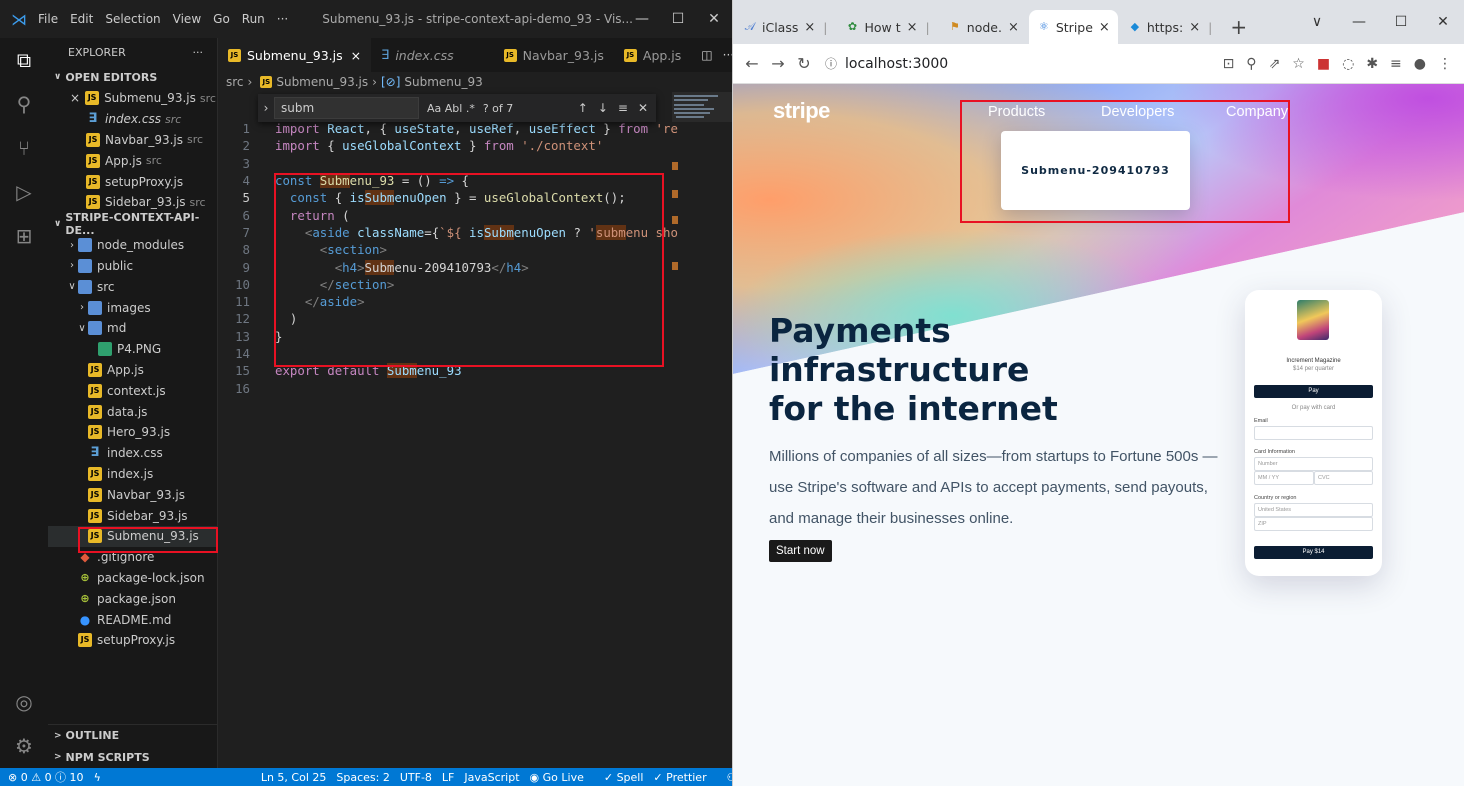 This screenshot has width=1464, height=786. I want to click on new-tab-button: +, so click(1238, 27).